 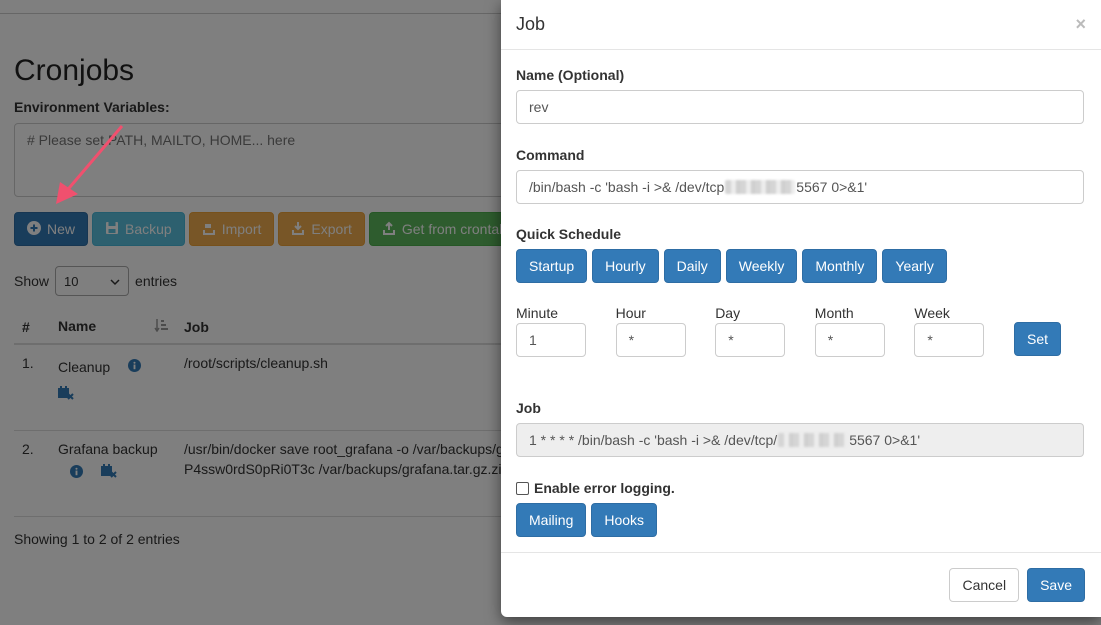 I want to click on quick-schedule-label: Quick Schedule, so click(x=569, y=234).